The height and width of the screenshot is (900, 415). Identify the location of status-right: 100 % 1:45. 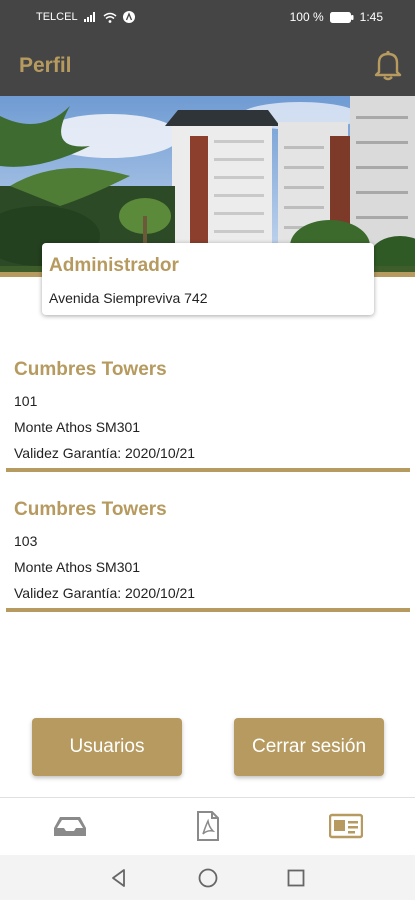
(336, 17).